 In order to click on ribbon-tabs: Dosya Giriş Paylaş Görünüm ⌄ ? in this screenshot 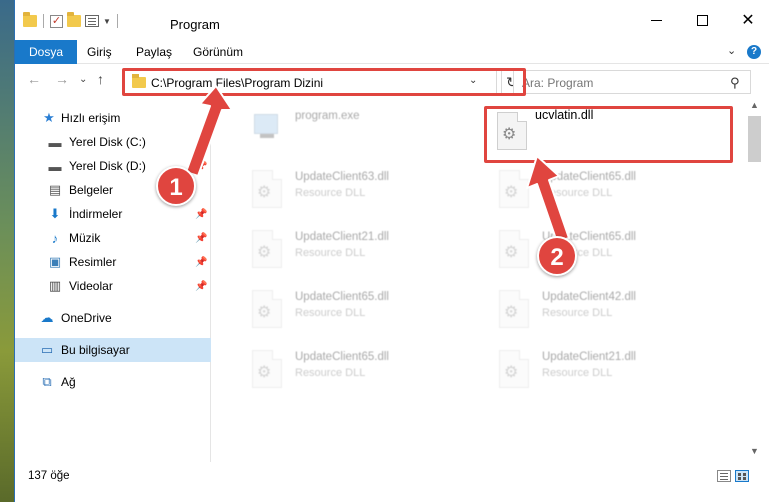, I will do `click(392, 52)`.